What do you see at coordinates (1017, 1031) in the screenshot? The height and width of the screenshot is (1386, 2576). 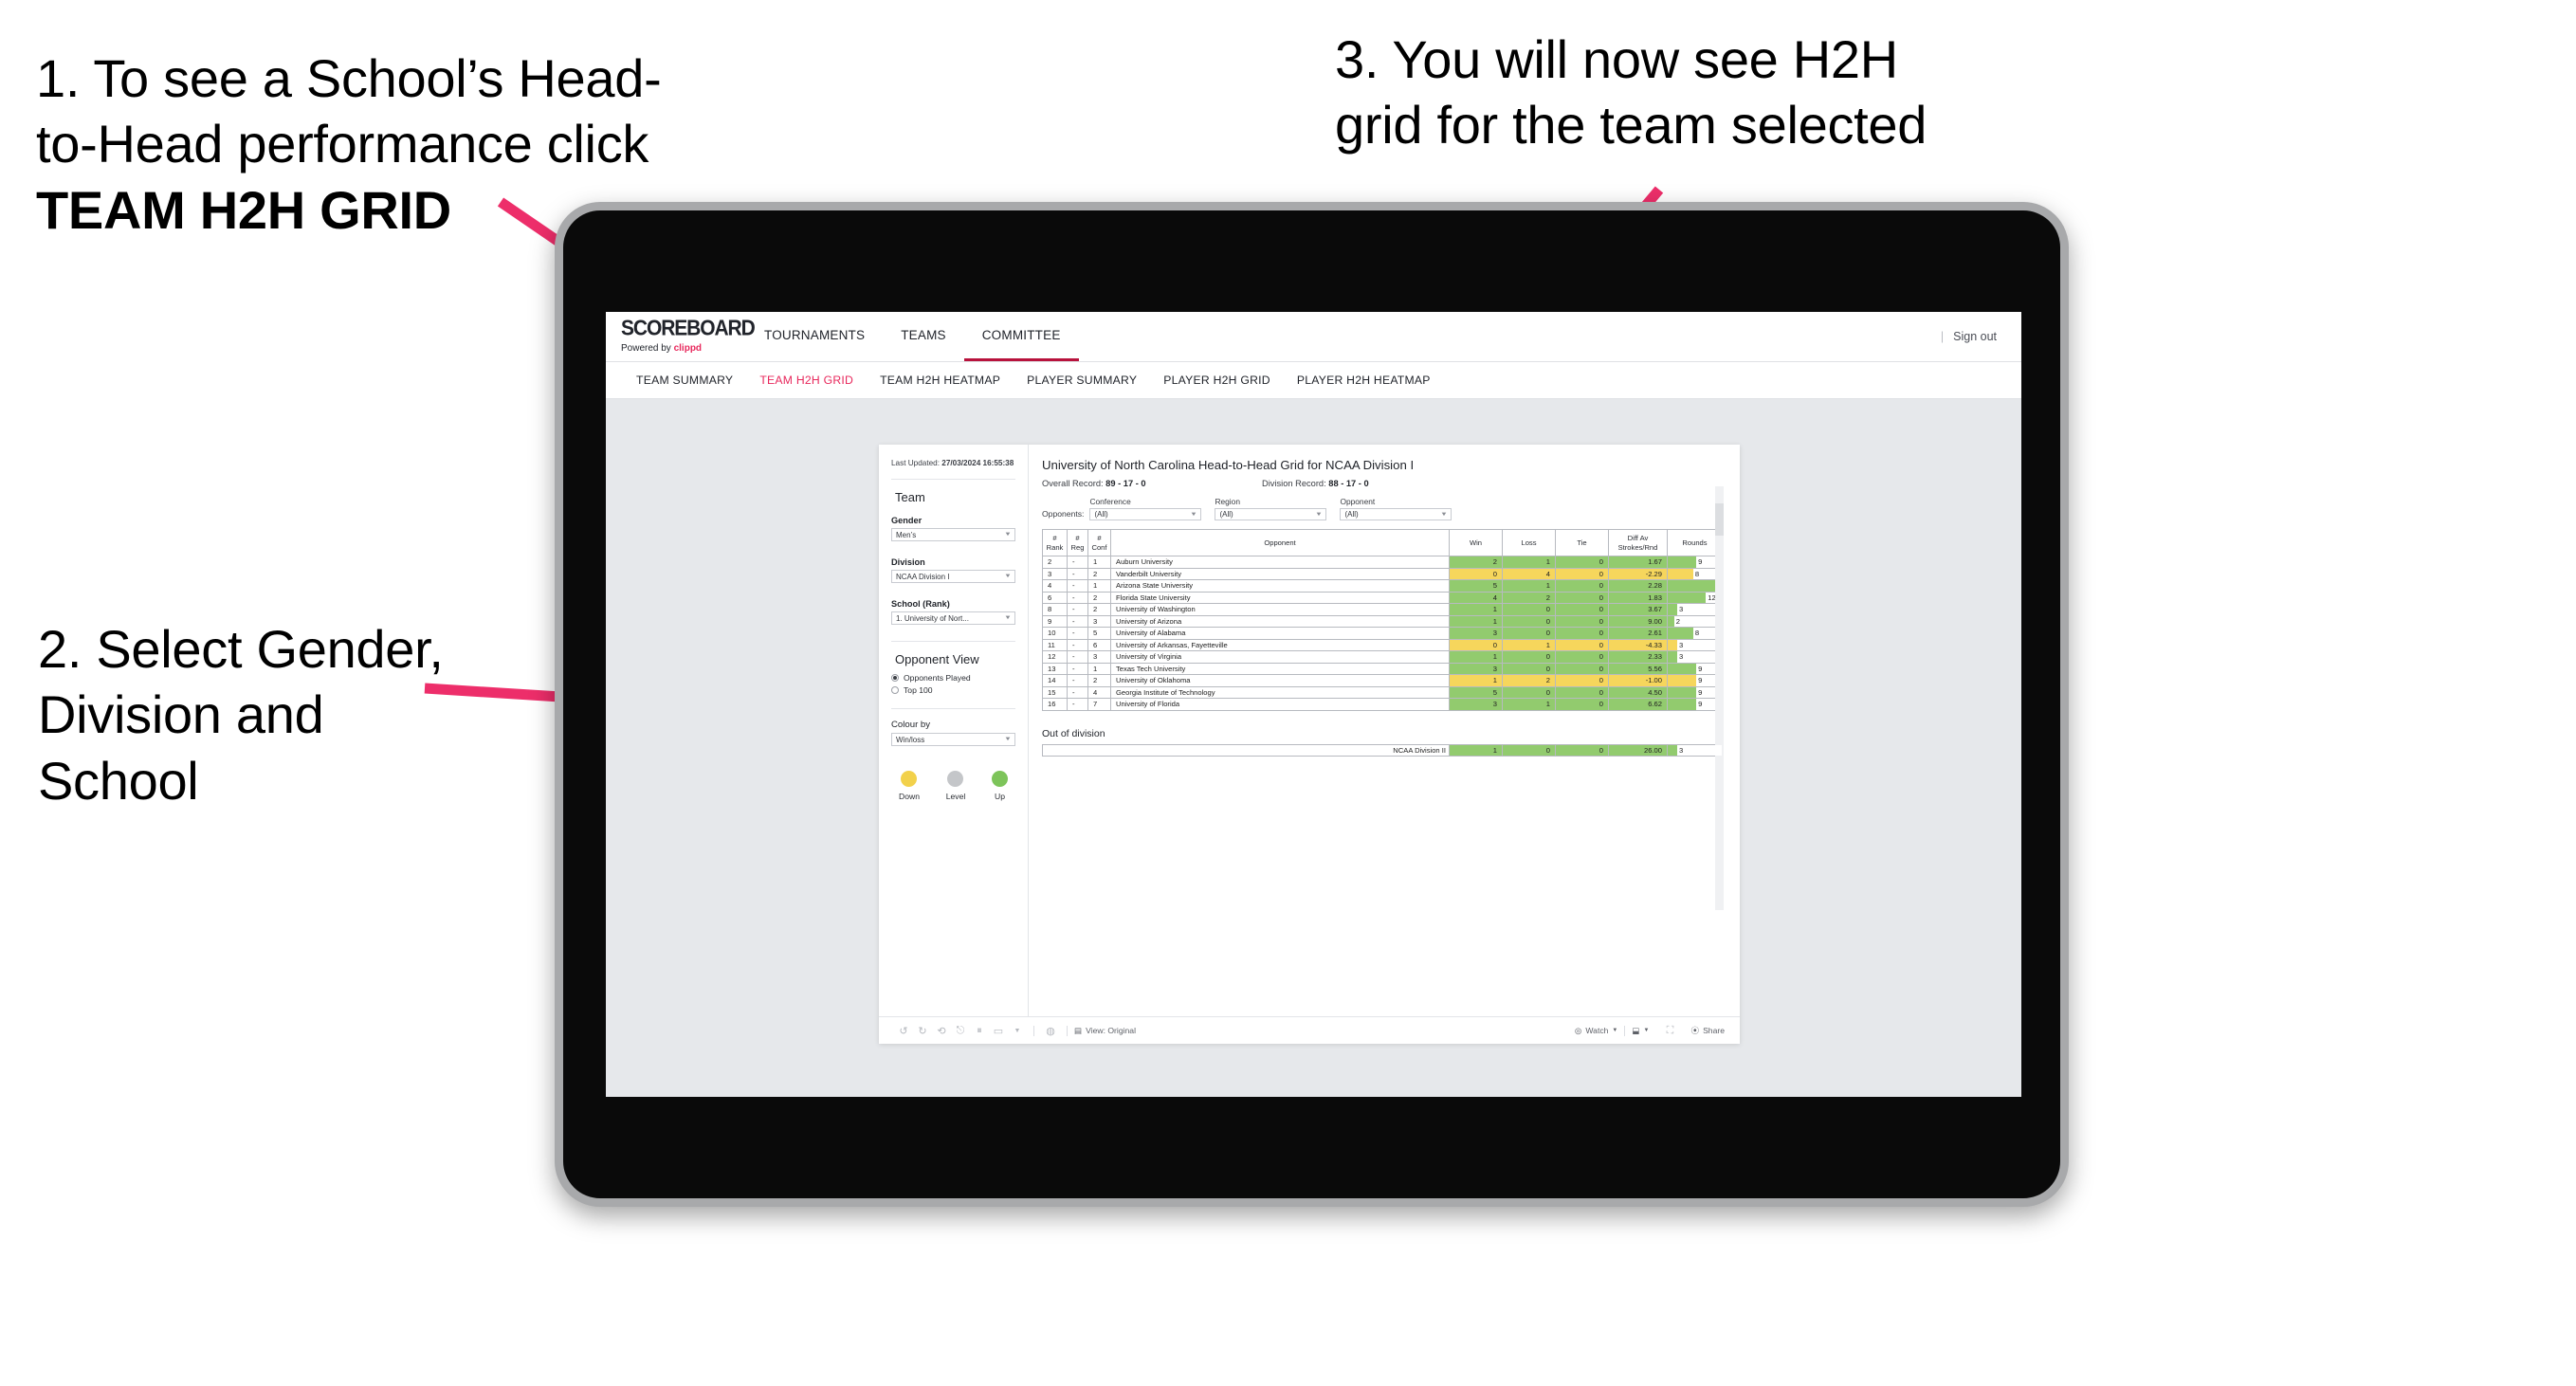 I see `chevron-down-icon: ▼` at bounding box center [1017, 1031].